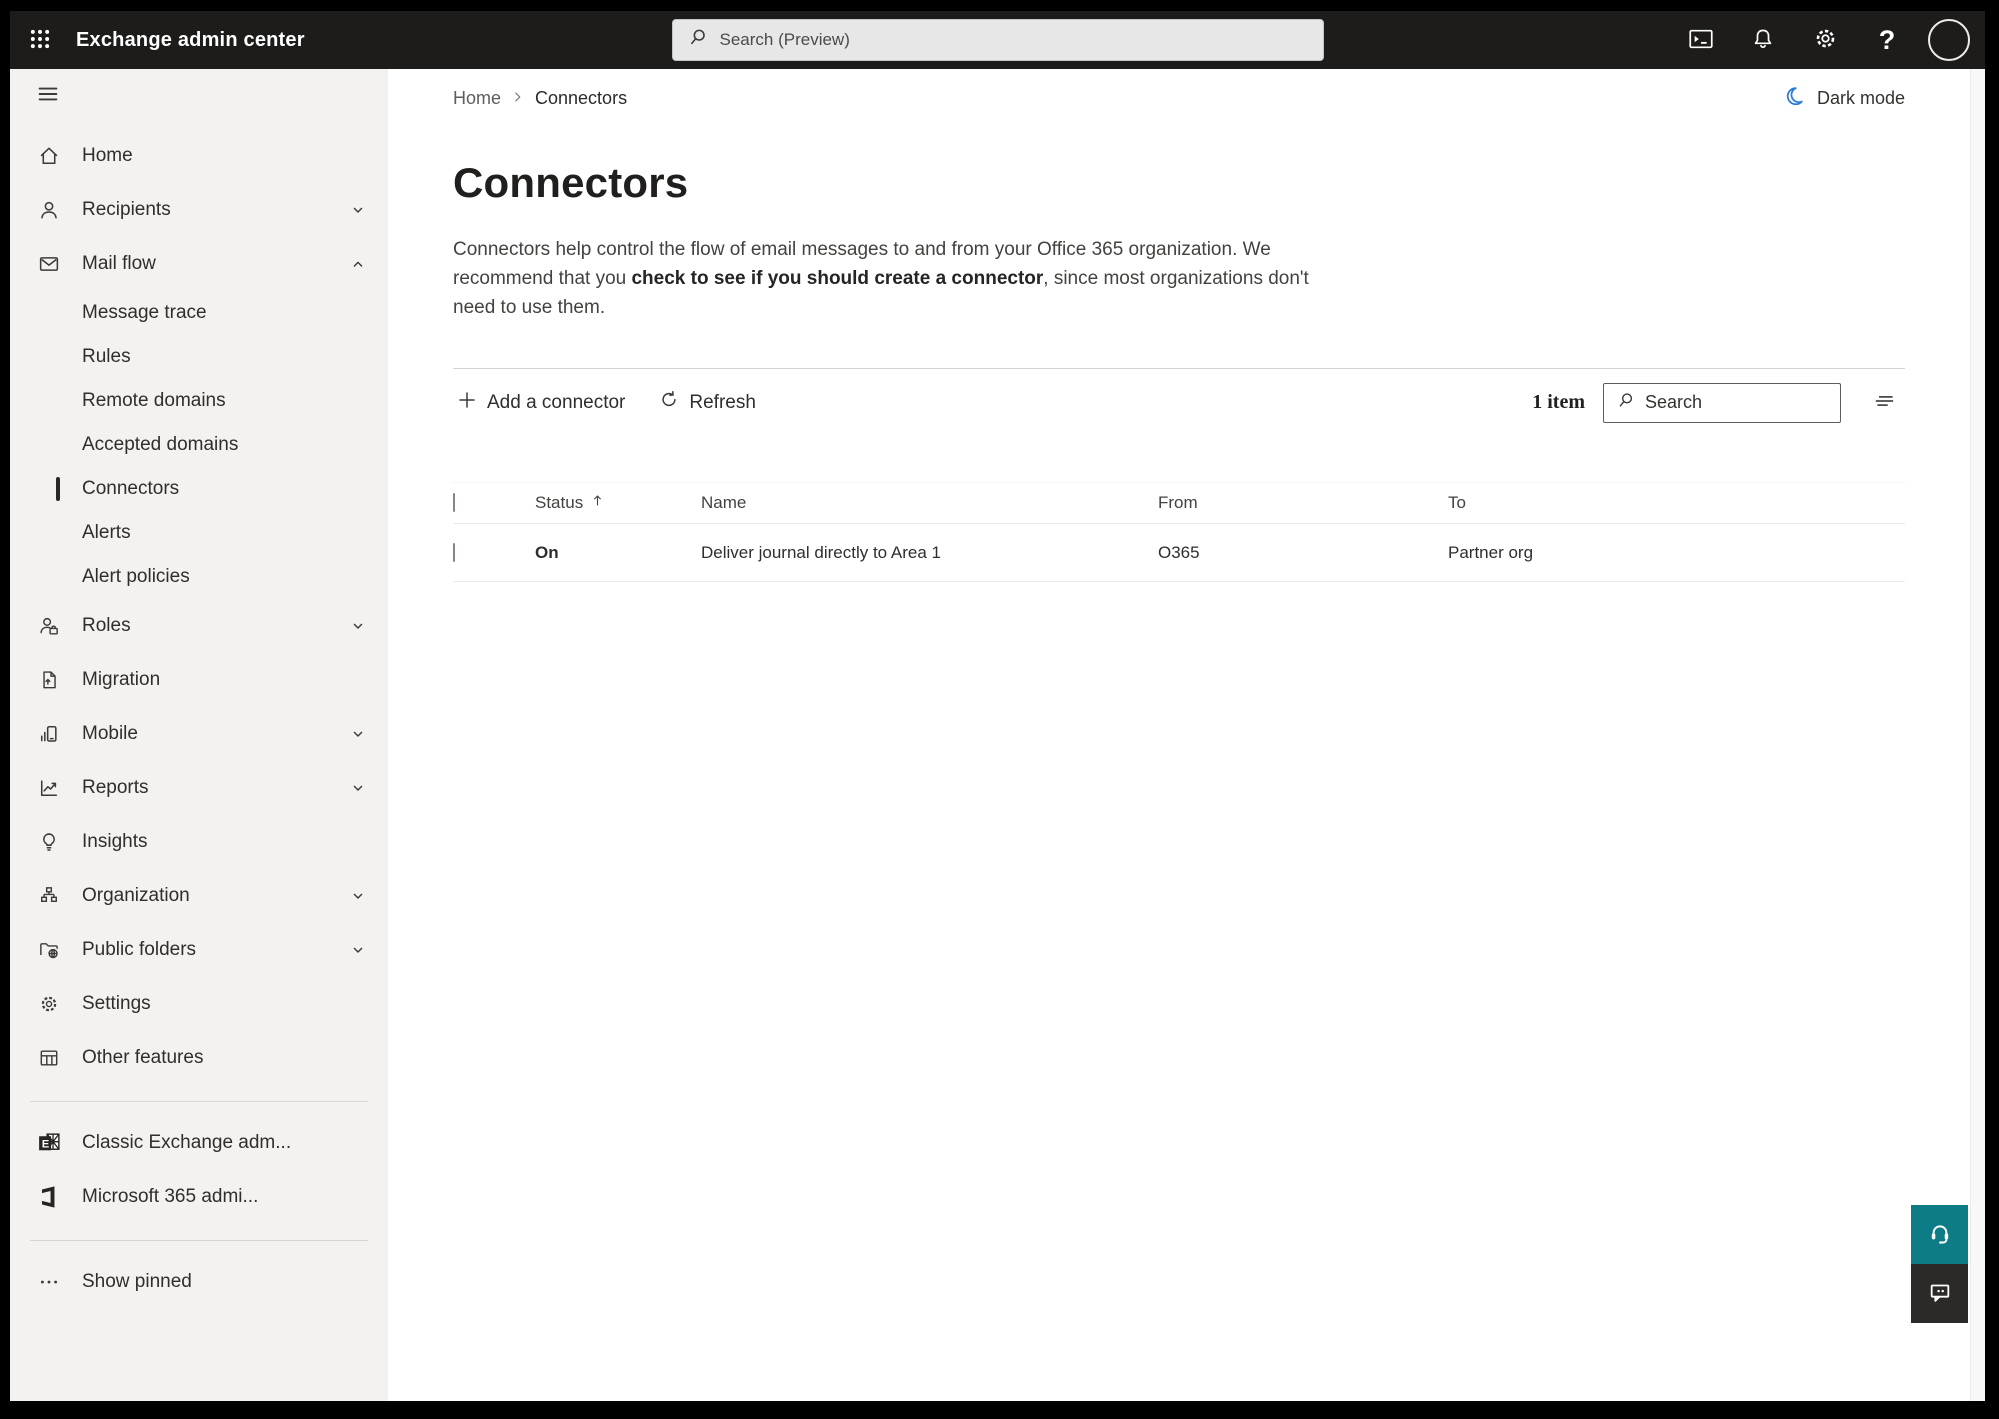 The height and width of the screenshot is (1419, 1999). What do you see at coordinates (1491, 552) in the screenshot?
I see `cell-to: Partner org` at bounding box center [1491, 552].